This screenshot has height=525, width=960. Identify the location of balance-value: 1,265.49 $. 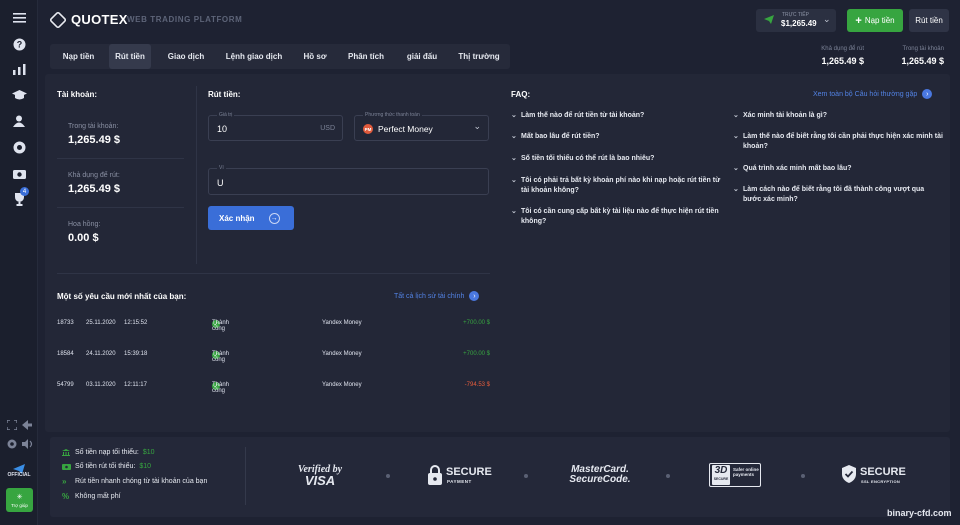
(94, 189).